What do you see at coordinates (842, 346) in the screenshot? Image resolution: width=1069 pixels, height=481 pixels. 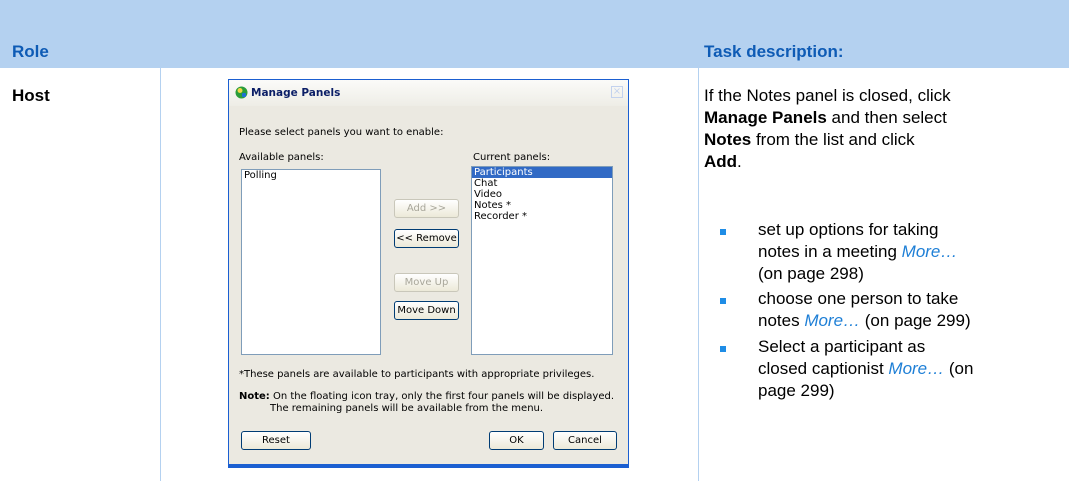 I see `bullet-text: Select a participant as` at bounding box center [842, 346].